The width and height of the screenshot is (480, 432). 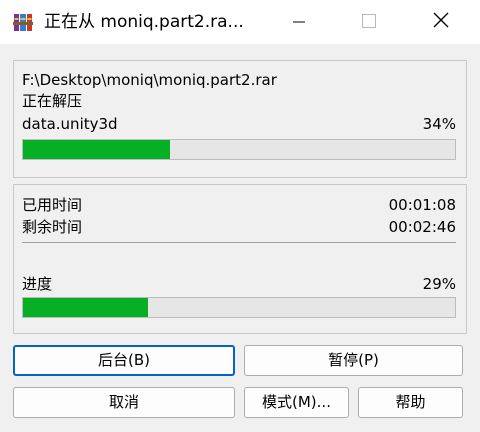 I want to click on current-file-name: data.unity3d, so click(x=70, y=124).